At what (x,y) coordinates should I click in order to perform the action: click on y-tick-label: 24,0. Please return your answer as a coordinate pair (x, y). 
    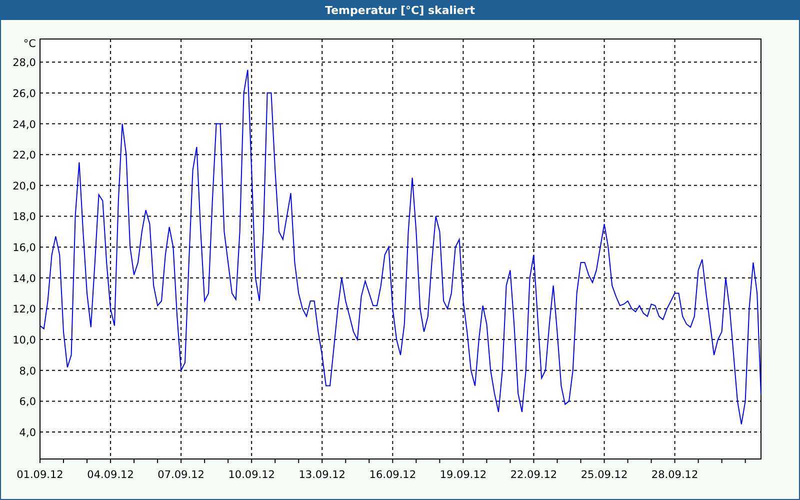
    Looking at the image, I should click on (24, 124).